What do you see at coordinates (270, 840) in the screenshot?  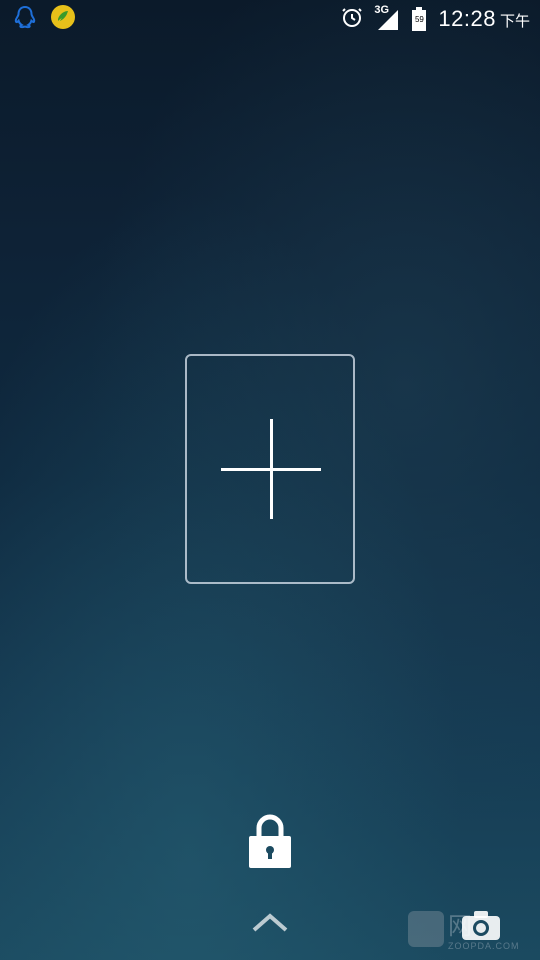 I see `lock-icon` at bounding box center [270, 840].